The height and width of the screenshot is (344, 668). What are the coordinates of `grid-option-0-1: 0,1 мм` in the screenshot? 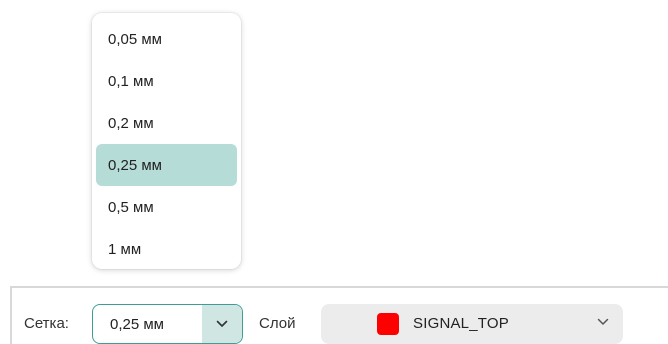 It's located at (166, 81).